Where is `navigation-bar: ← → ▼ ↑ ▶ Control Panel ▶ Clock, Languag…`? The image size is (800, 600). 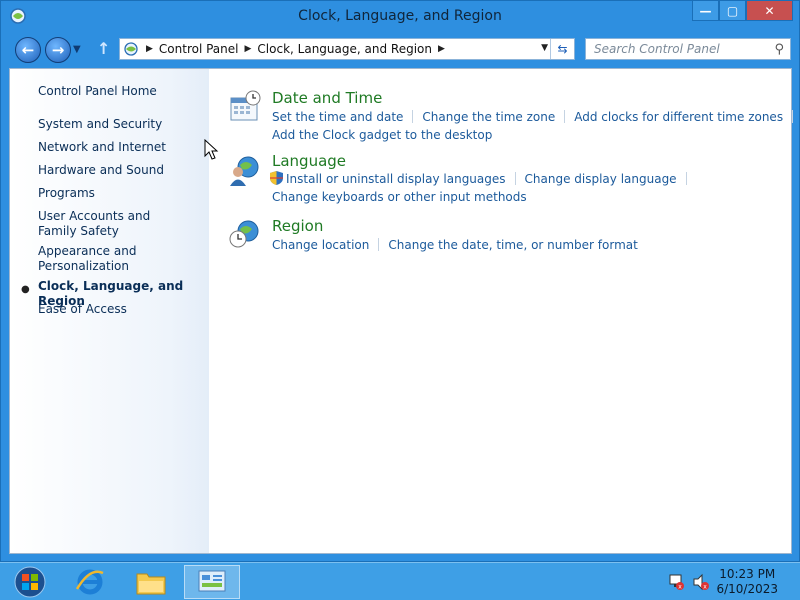 navigation-bar: ← → ▼ ↑ ▶ Control Panel ▶ Clock, Languag… is located at coordinates (400, 49).